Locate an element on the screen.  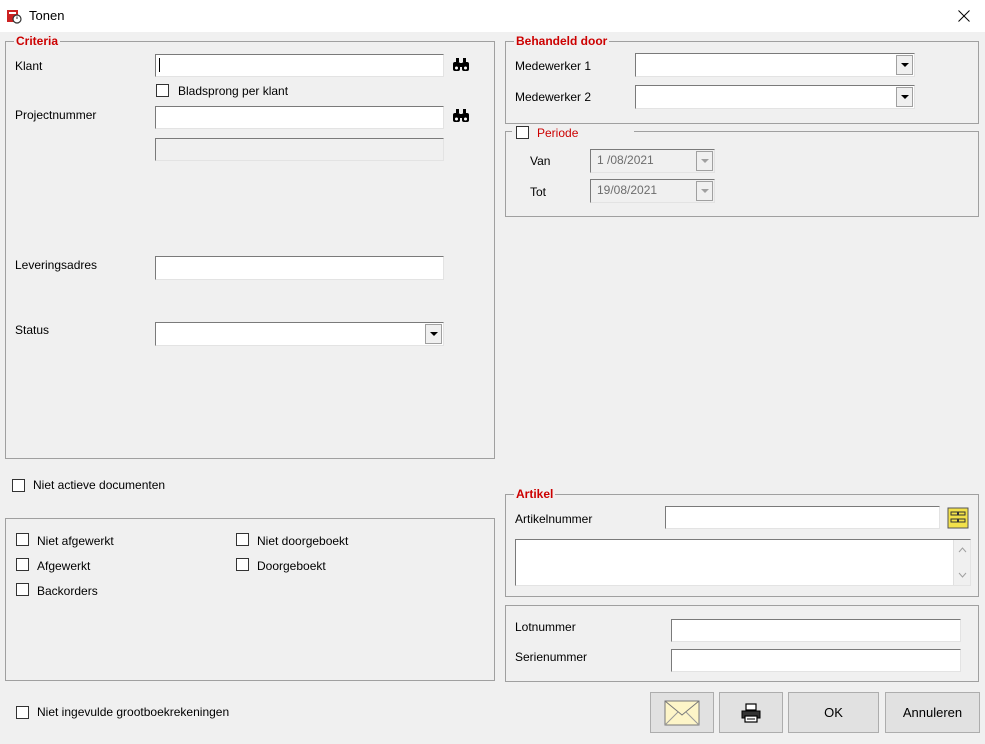
artikelnummer-label: Artikelnummer is located at coordinates (554, 519).